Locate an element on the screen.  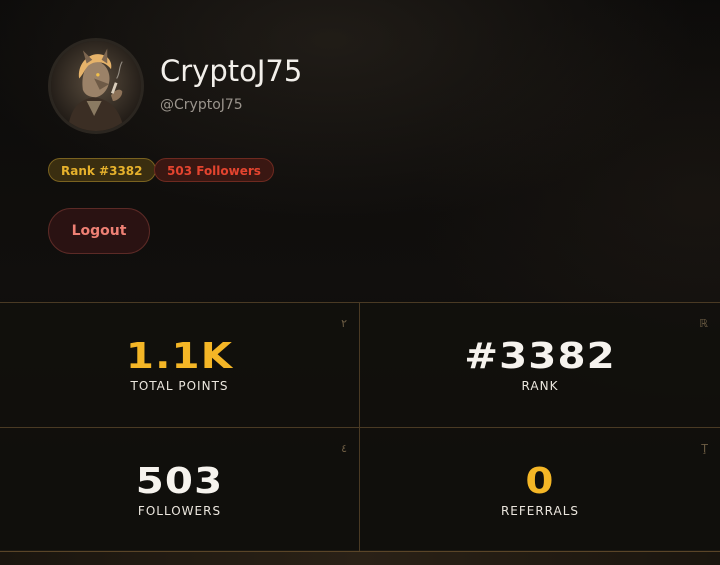
corner-glyph: ℝ is located at coordinates (703, 323).